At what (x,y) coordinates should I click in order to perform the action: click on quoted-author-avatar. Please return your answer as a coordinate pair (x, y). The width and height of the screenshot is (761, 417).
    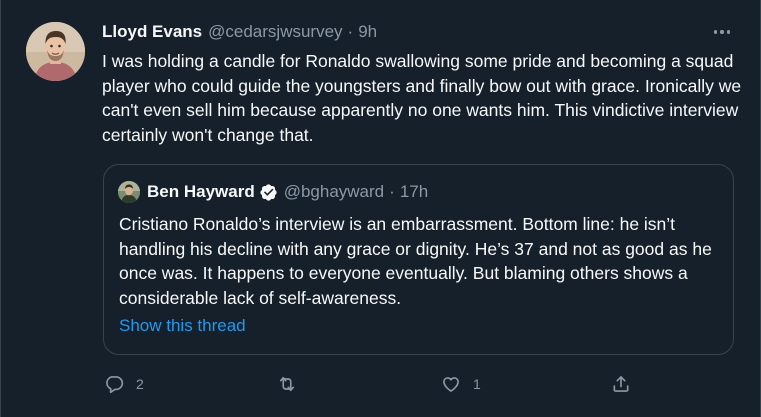
    Looking at the image, I should click on (129, 192).